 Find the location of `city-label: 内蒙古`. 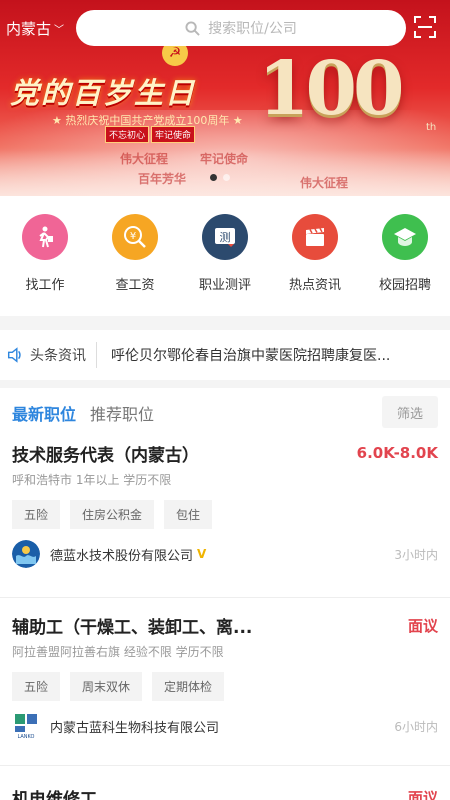

city-label: 内蒙古 is located at coordinates (29, 29).